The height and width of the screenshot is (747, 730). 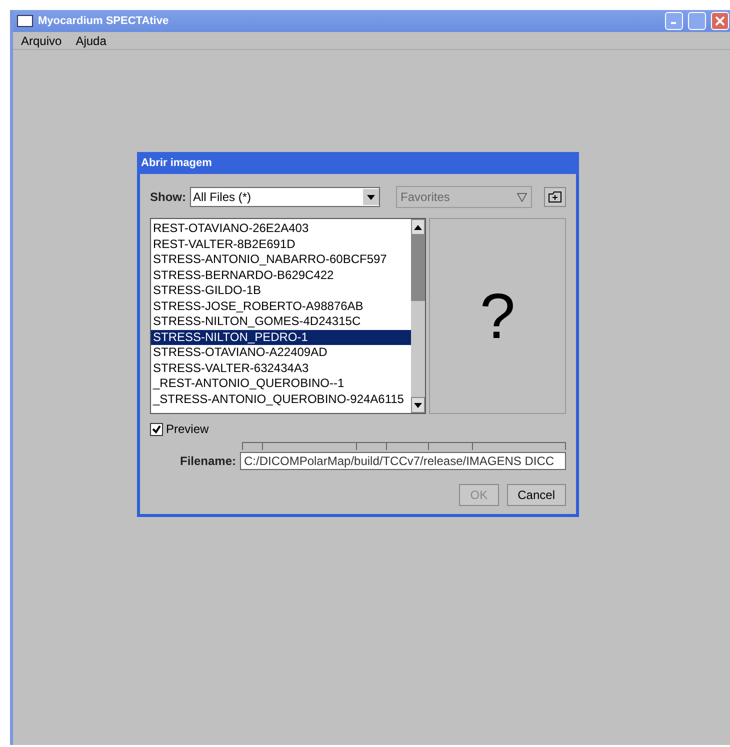 What do you see at coordinates (404, 446) in the screenshot?
I see `path-segments` at bounding box center [404, 446].